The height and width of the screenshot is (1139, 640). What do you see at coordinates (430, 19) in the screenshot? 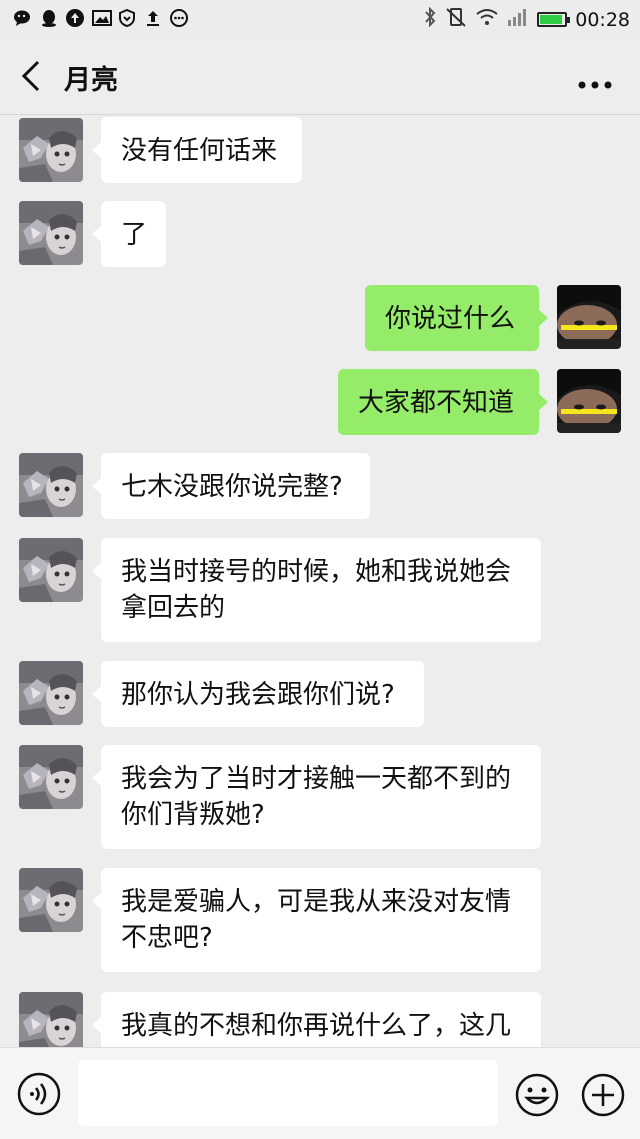
I see `bluetooth-icon` at bounding box center [430, 19].